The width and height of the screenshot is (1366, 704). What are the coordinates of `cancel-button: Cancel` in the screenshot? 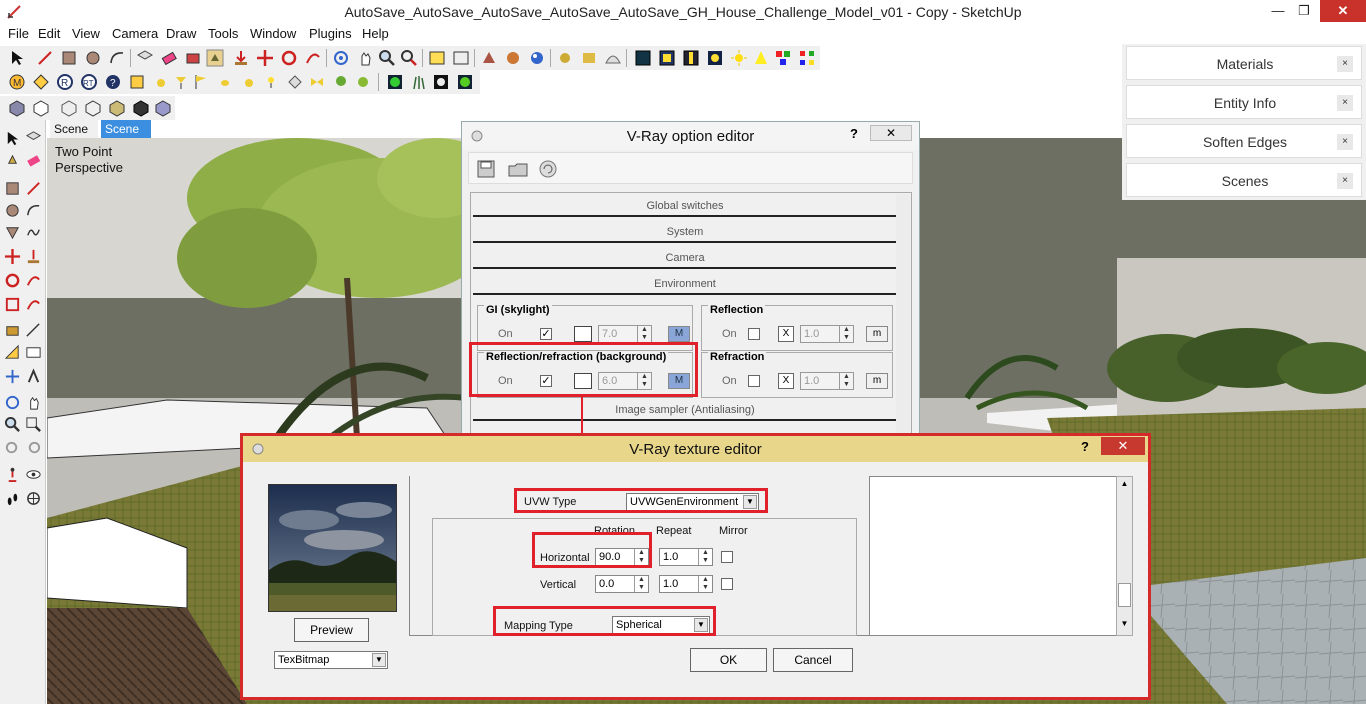 It's located at (813, 660).